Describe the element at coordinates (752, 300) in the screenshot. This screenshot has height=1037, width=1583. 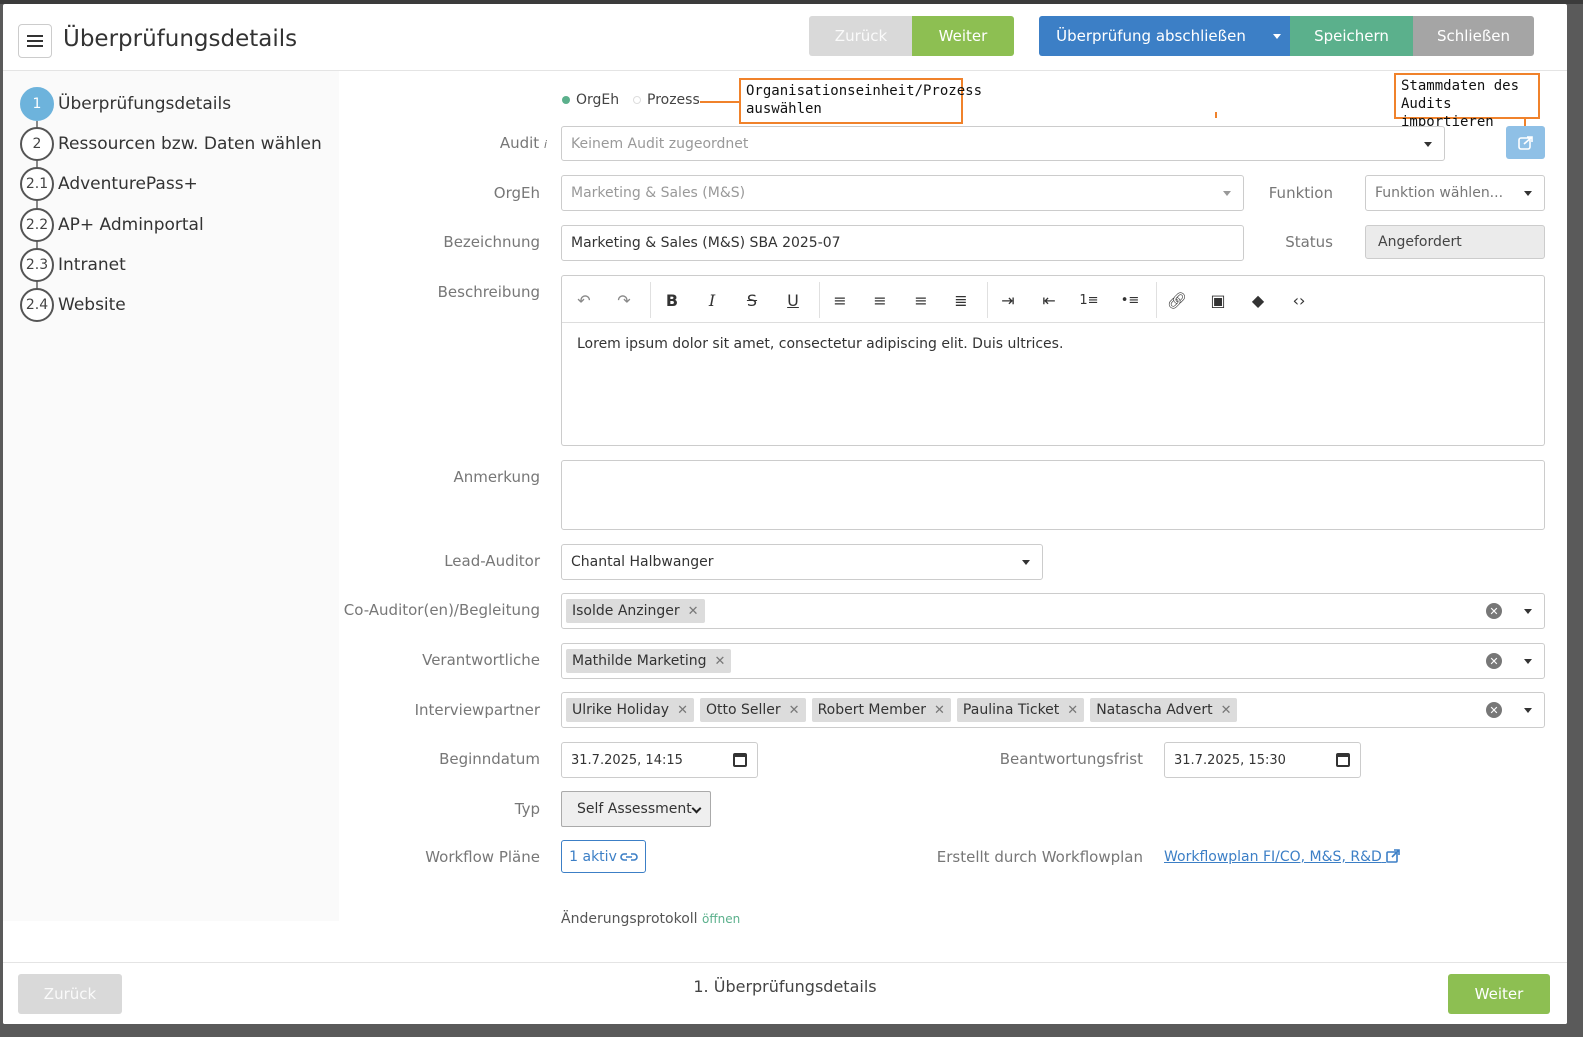
I see `strikethrough-icon: S` at that location.